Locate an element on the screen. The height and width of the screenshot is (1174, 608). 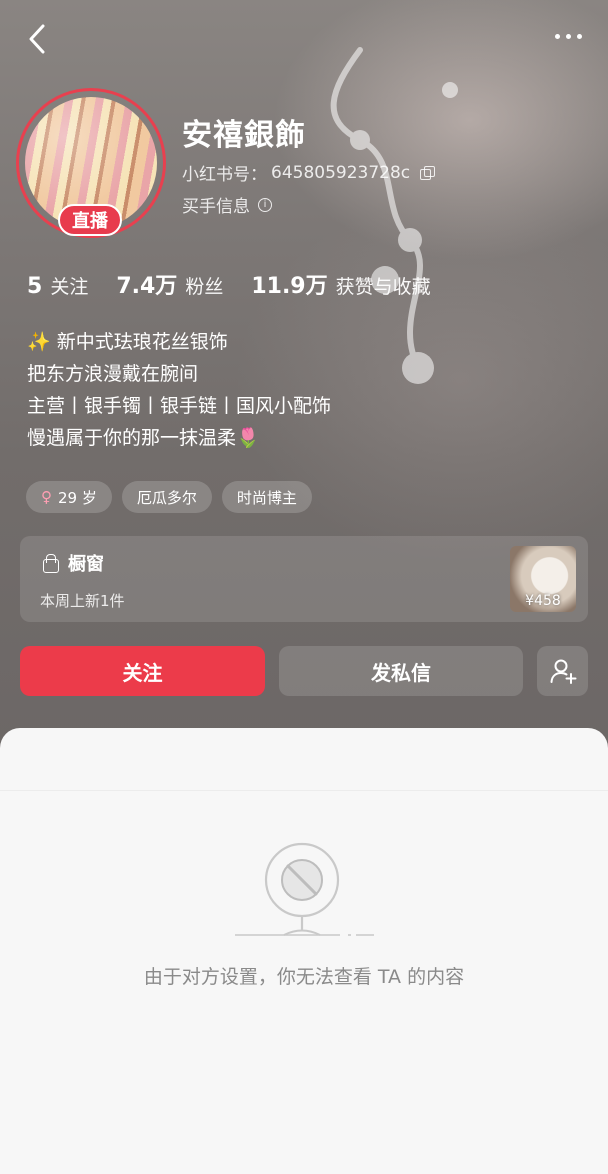
profile-tags: ♀ 29 岁 厄瓜多尔 时尚博主 is located at coordinates (169, 497).